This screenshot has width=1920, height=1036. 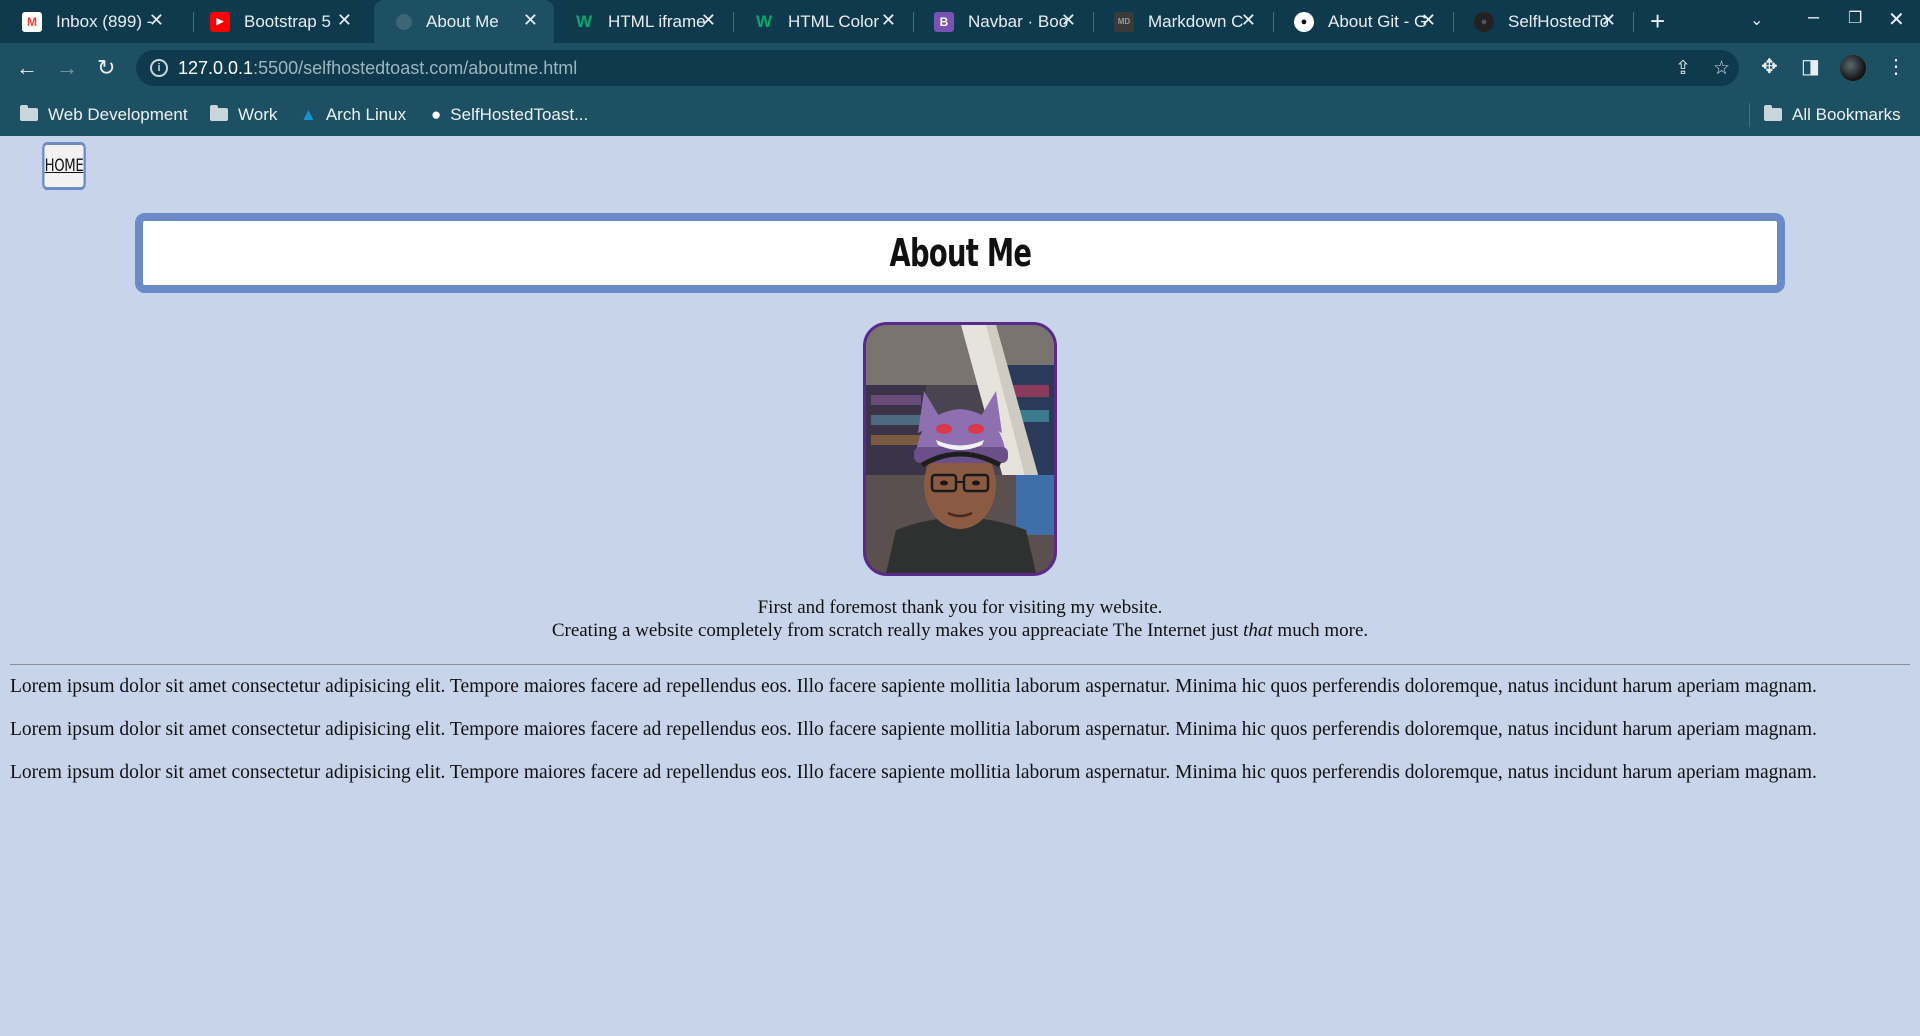 I want to click on horizontal-rule, so click(x=960, y=664).